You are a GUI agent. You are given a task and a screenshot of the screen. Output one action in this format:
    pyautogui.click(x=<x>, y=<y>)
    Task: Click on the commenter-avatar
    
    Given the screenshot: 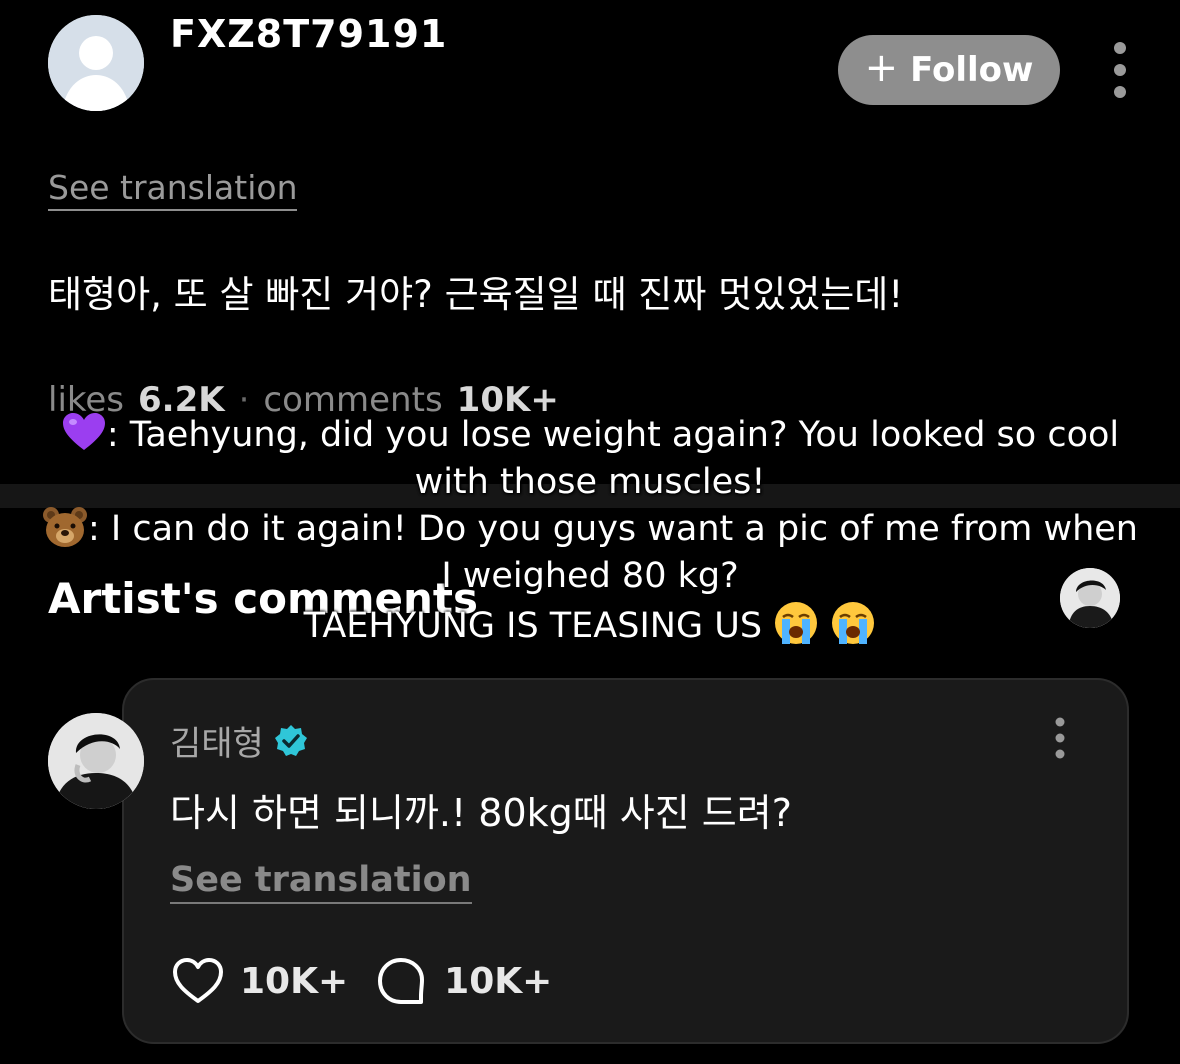 What is the action you would take?
    pyautogui.click(x=96, y=761)
    